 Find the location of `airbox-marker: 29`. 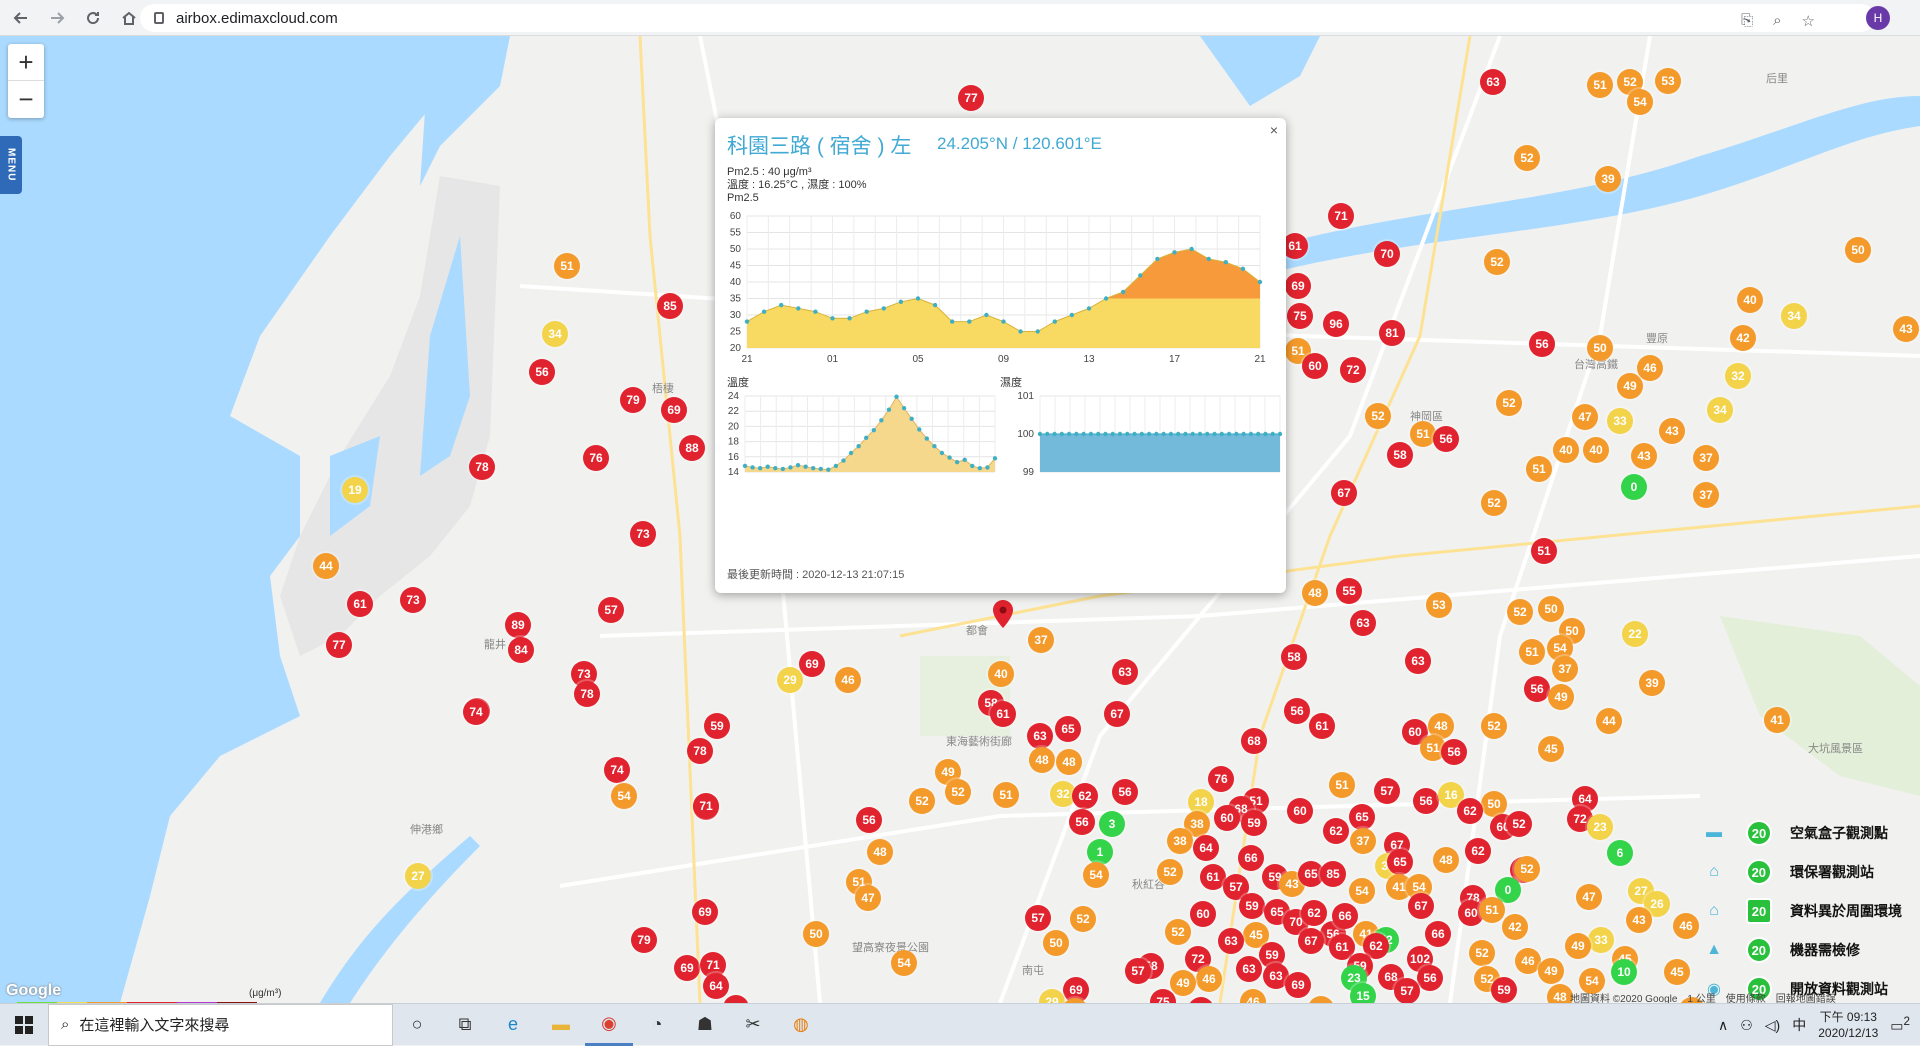

airbox-marker: 29 is located at coordinates (790, 680).